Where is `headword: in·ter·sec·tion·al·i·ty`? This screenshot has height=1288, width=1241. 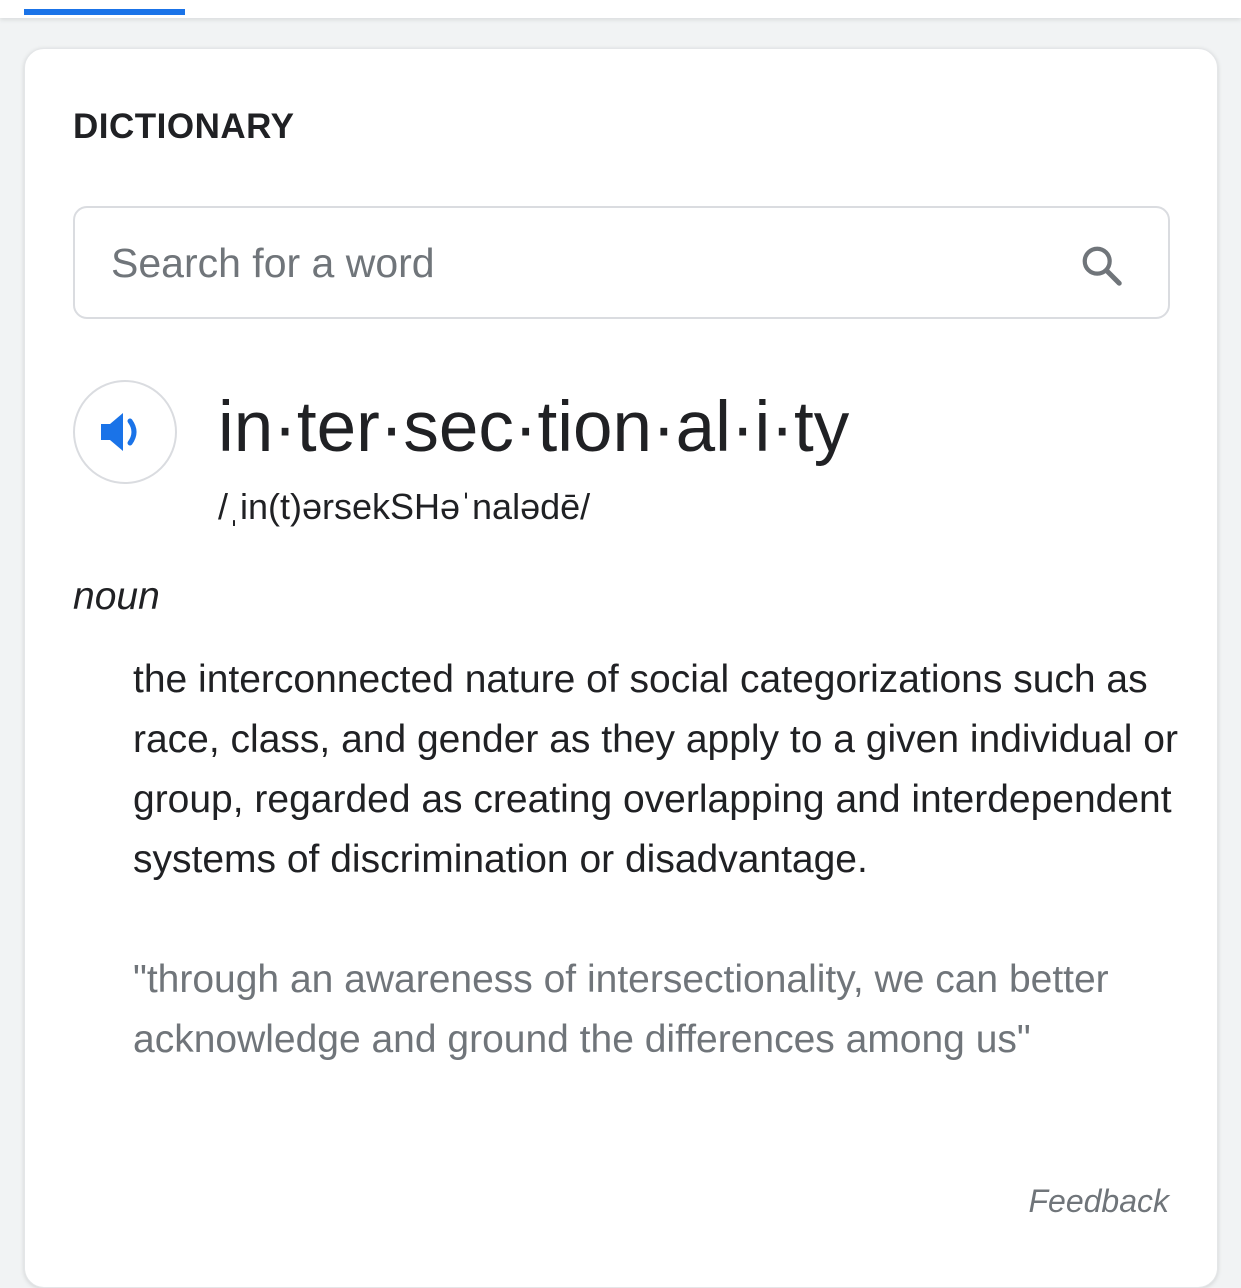 headword: in·ter·sec·tion·al·i·ty is located at coordinates (534, 427).